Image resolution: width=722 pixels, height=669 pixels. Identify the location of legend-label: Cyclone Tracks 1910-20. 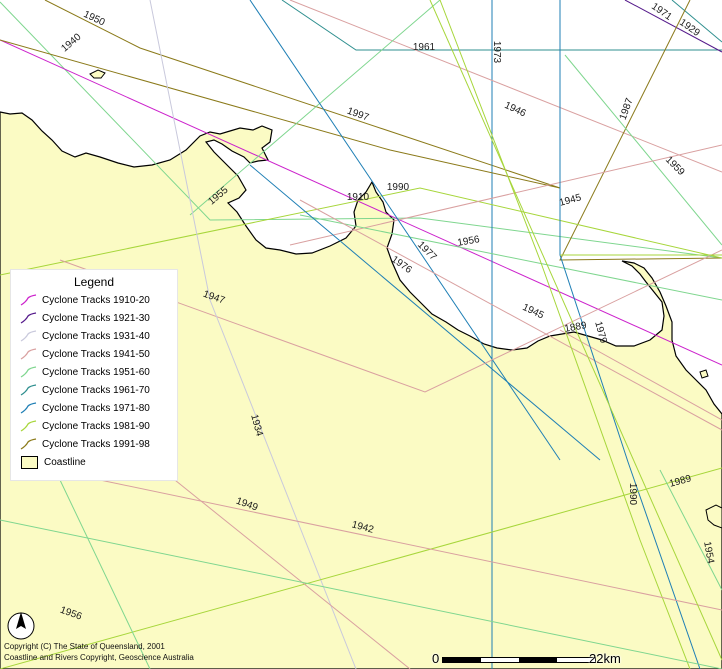
(96, 300).